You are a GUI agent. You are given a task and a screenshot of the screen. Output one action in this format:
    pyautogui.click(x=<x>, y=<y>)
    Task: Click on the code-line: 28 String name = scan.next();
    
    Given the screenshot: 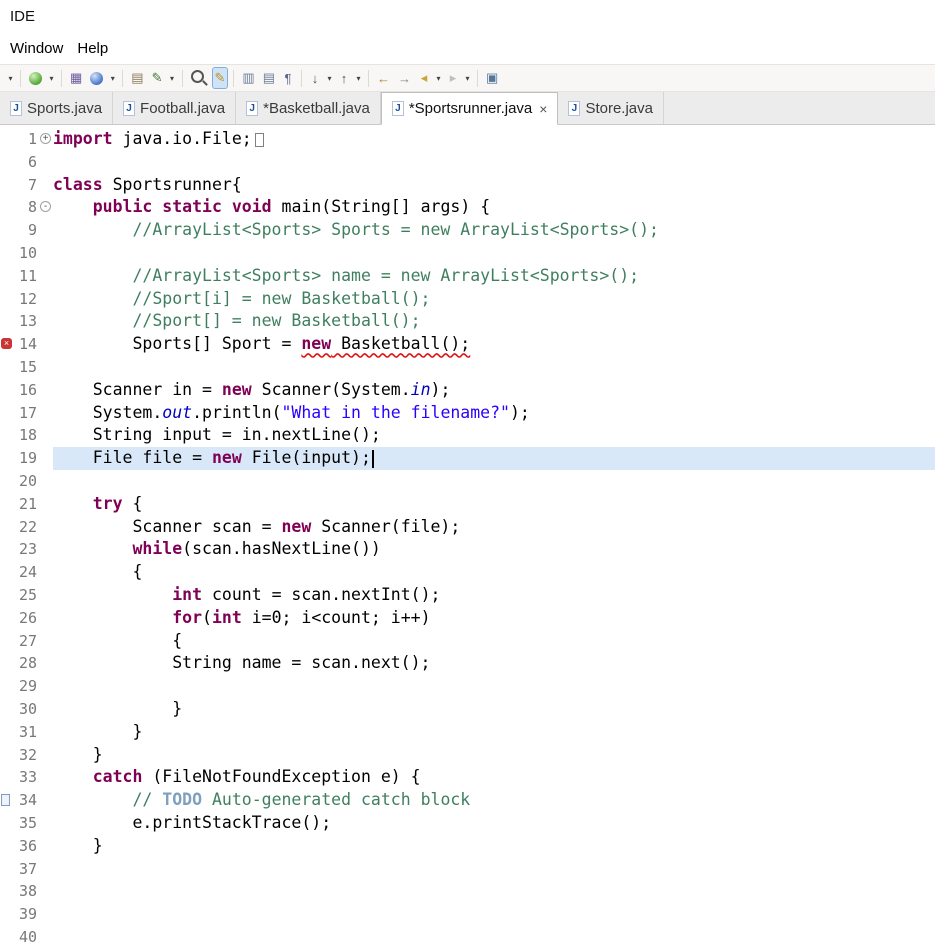 What is the action you would take?
    pyautogui.click(x=467, y=663)
    